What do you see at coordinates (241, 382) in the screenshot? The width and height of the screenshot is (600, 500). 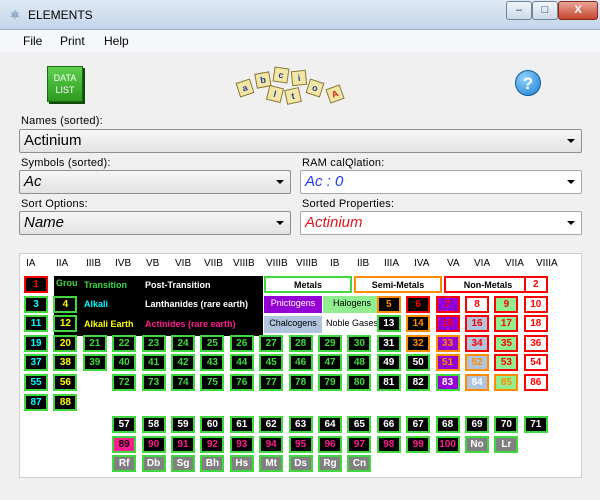 I see `element-cell: 76` at bounding box center [241, 382].